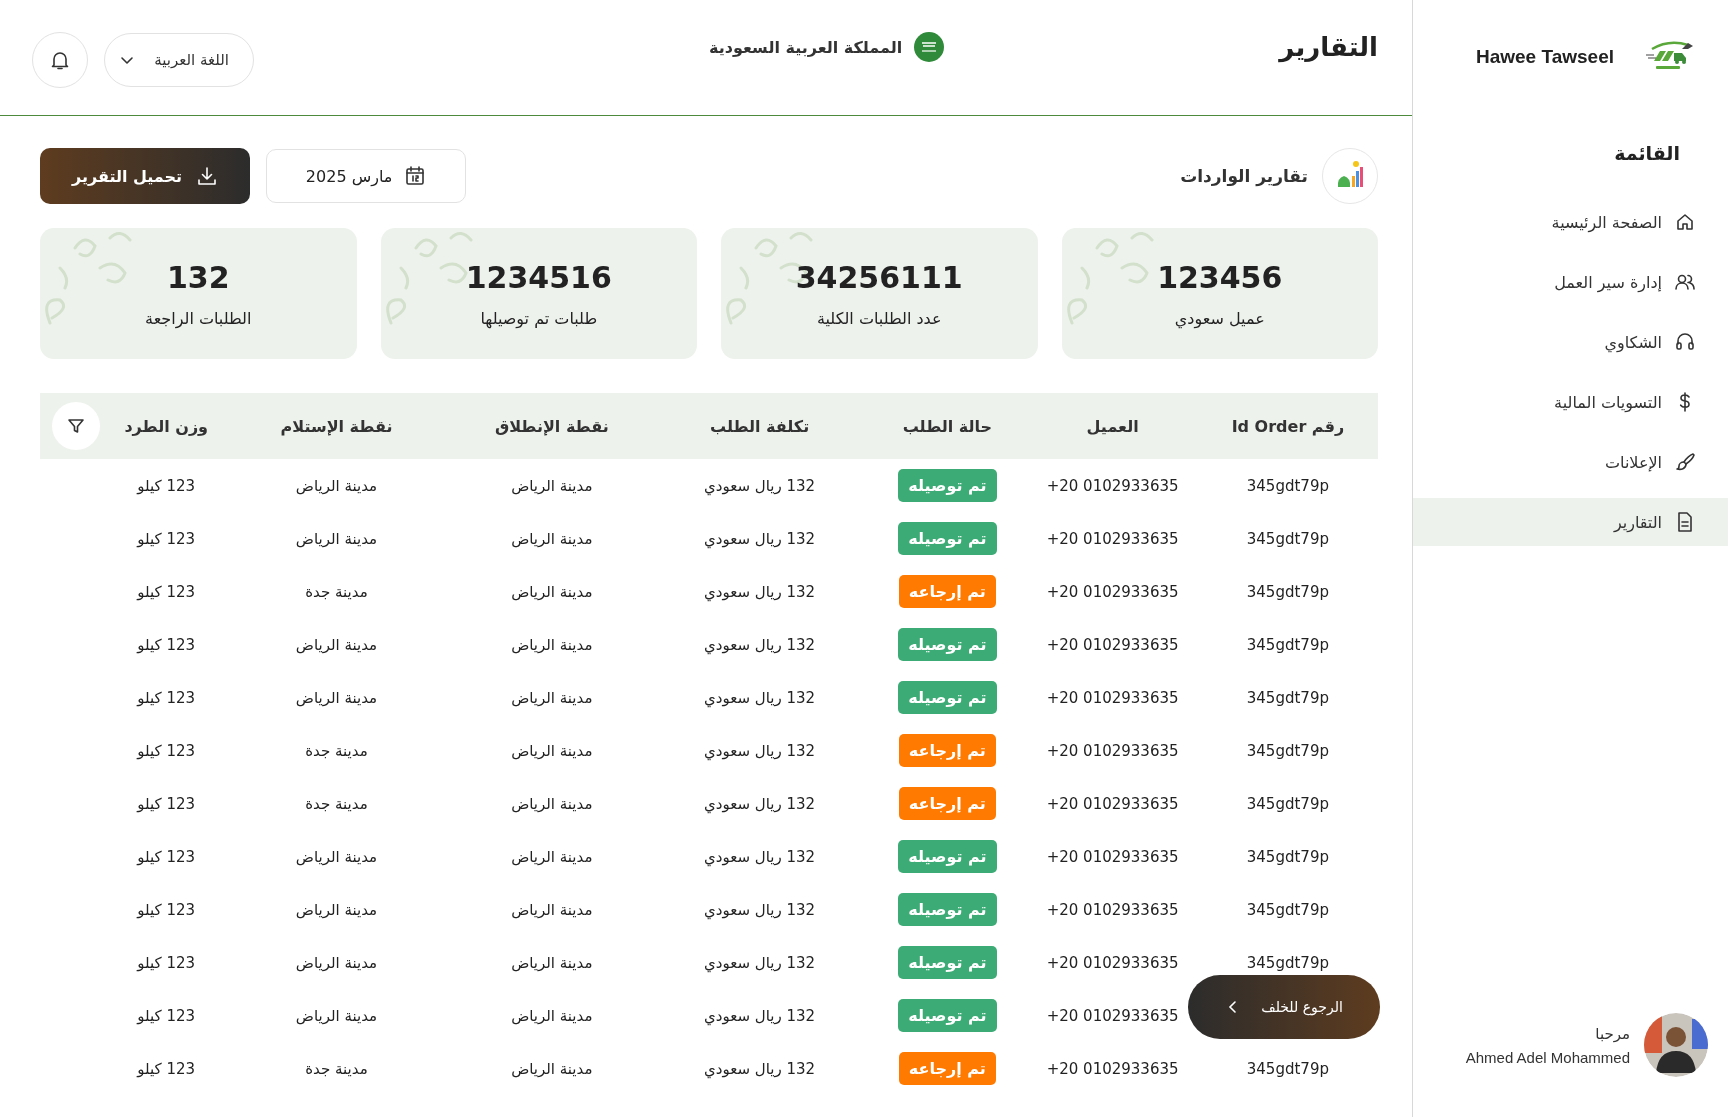  Describe the element at coordinates (879, 318) in the screenshot. I see `stat-label: عدد الطلبات الكلية` at that location.